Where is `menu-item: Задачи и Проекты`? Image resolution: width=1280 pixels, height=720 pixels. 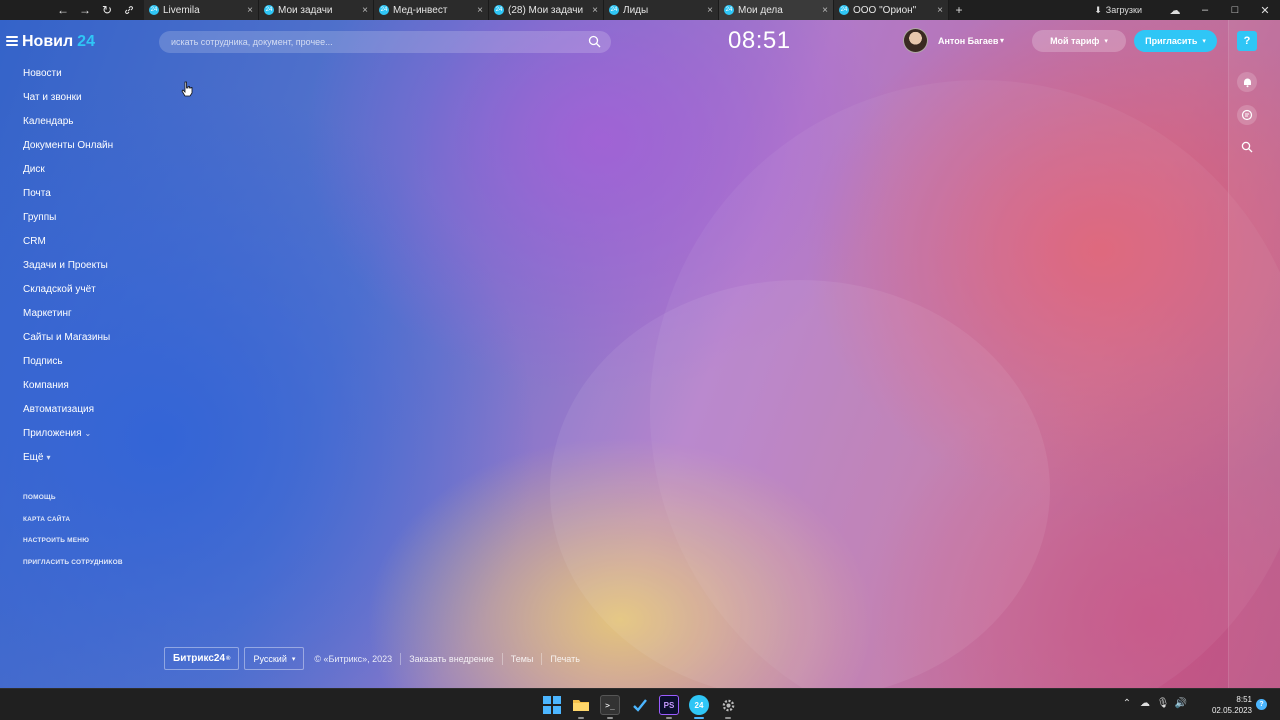 menu-item: Задачи и Проекты is located at coordinates (88, 271).